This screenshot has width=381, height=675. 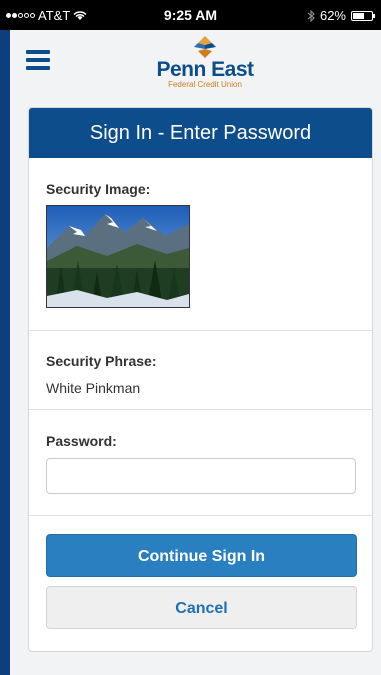 What do you see at coordinates (81, 441) in the screenshot?
I see `password-label: Password:` at bounding box center [81, 441].